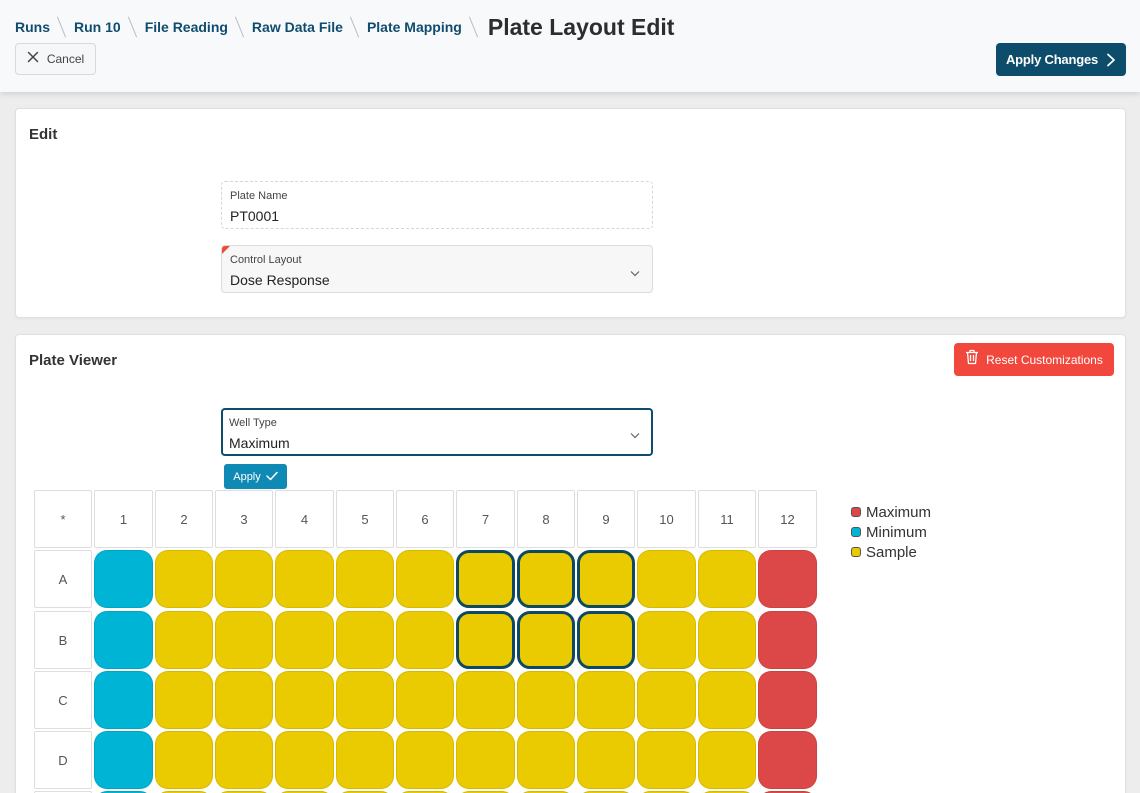  What do you see at coordinates (365, 519) in the screenshot?
I see `column-header: 5` at bounding box center [365, 519].